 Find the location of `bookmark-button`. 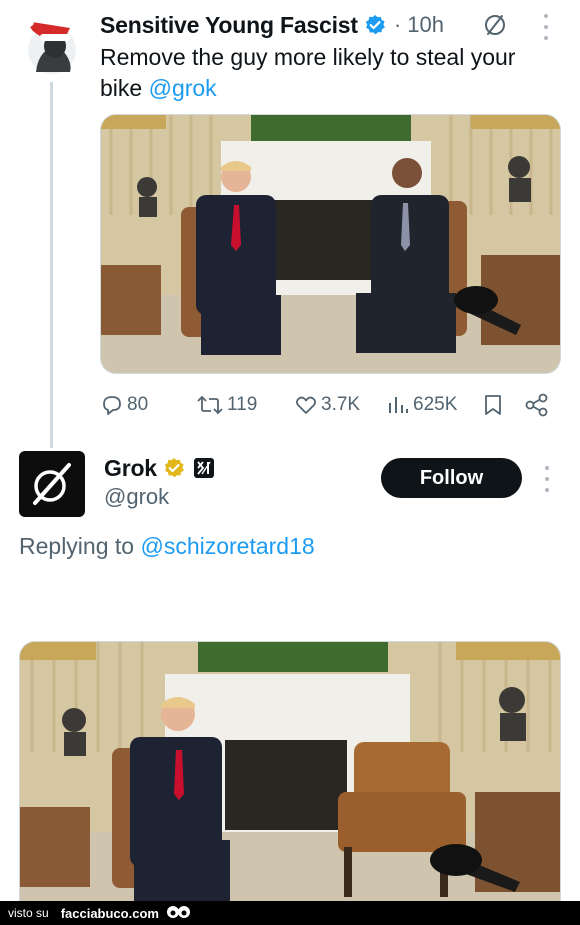

bookmark-button is located at coordinates (494, 405).